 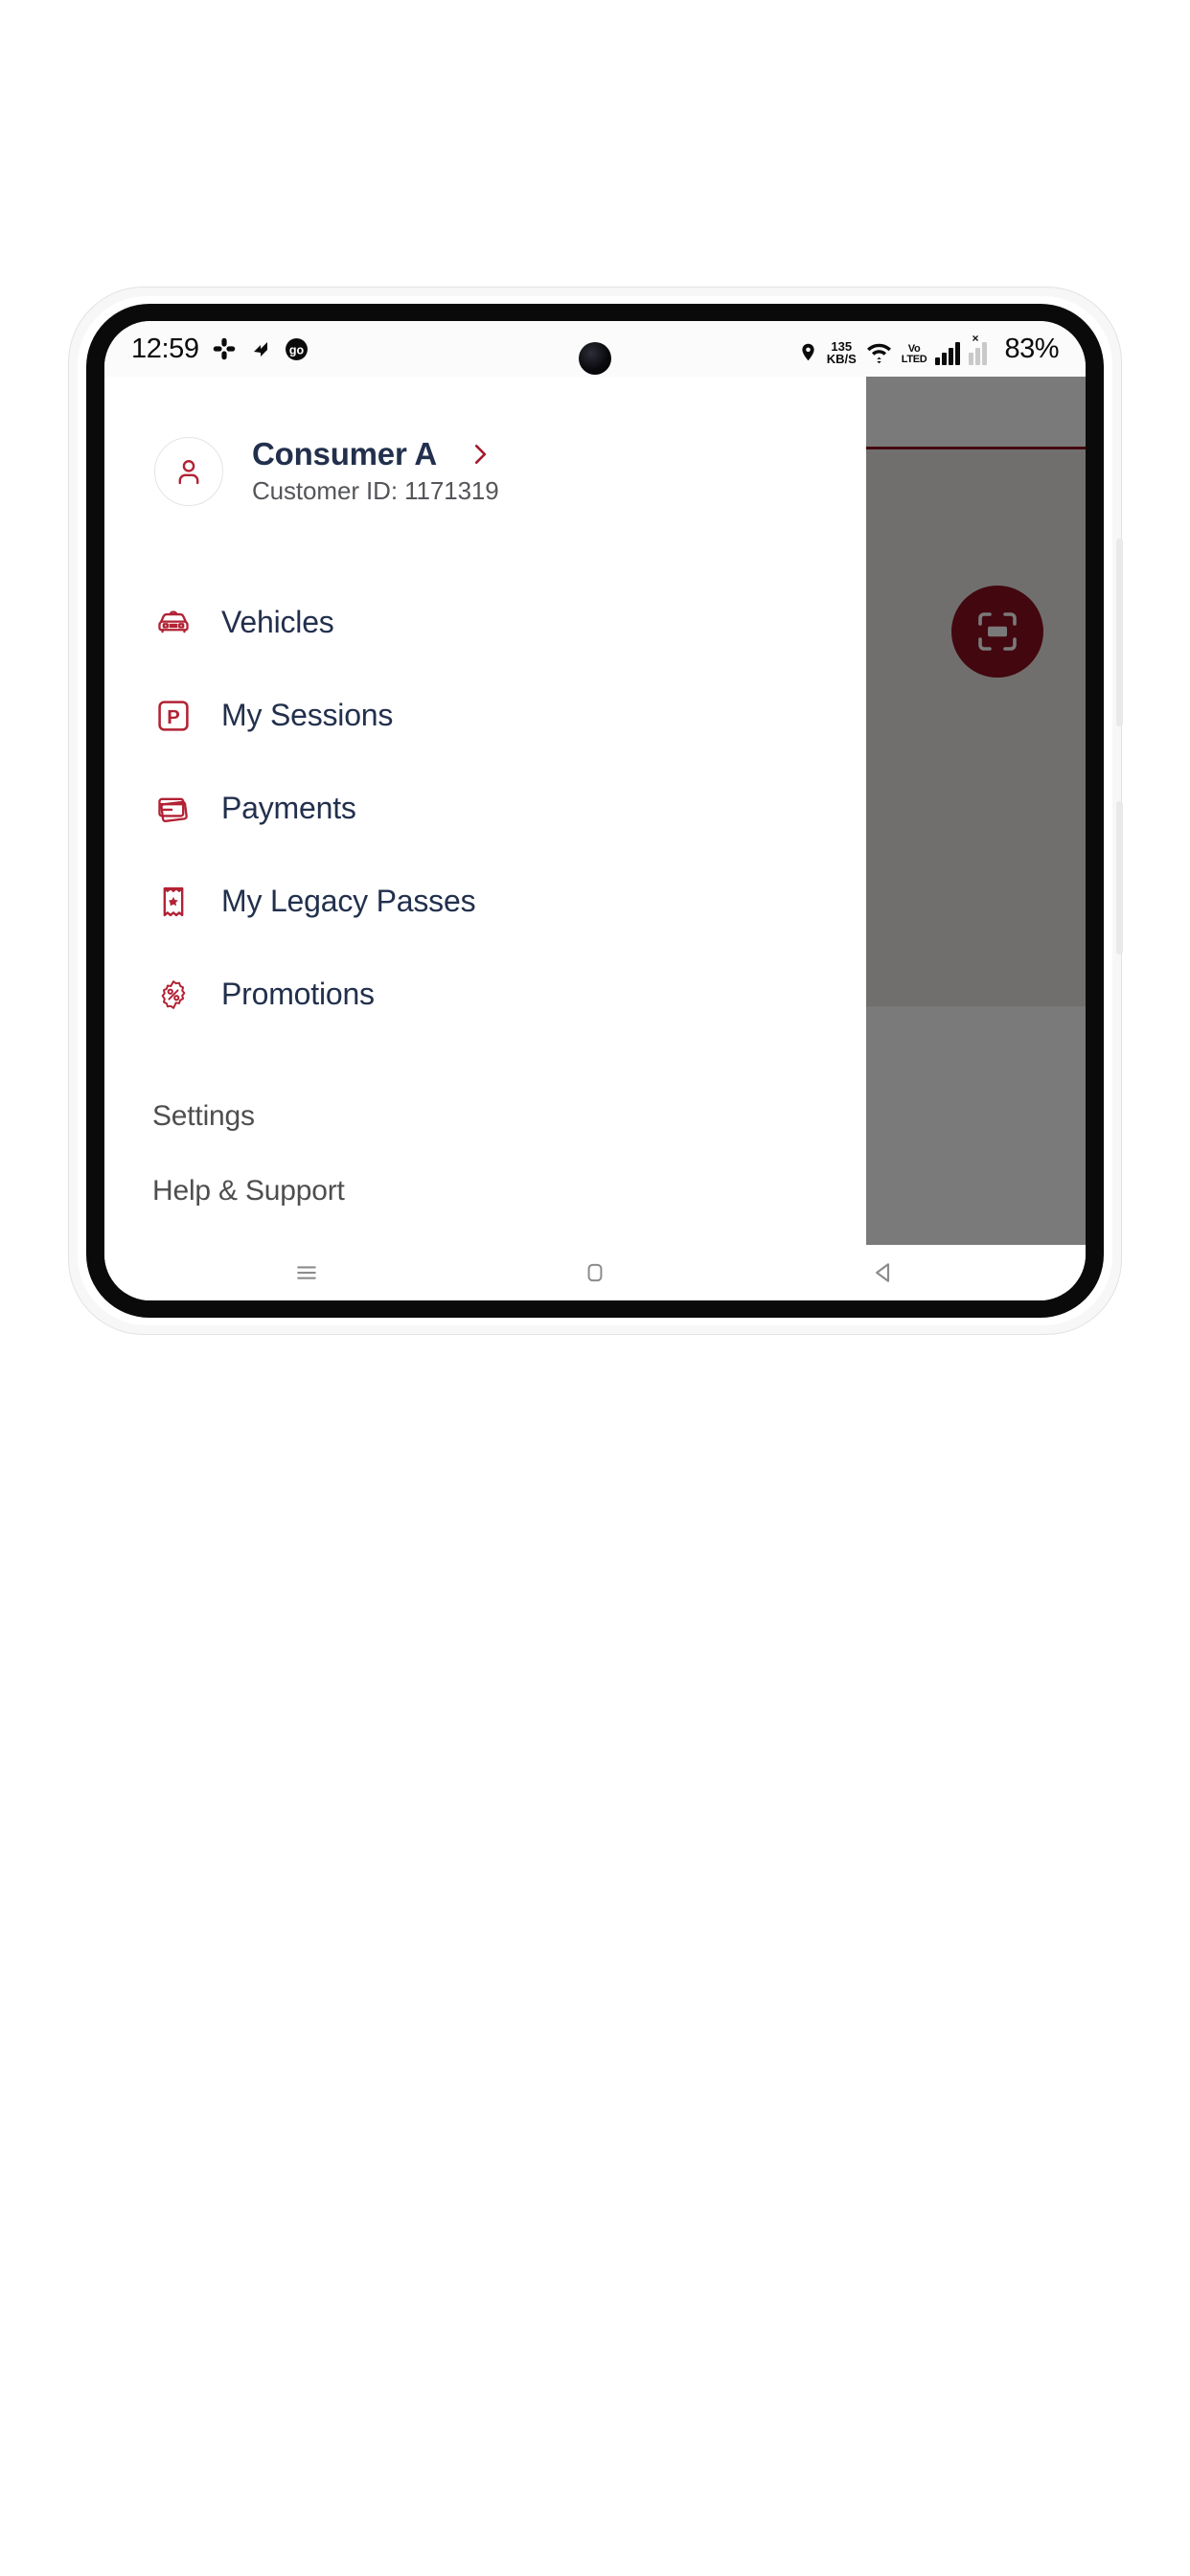 I want to click on credit-card-icon, so click(x=174, y=809).